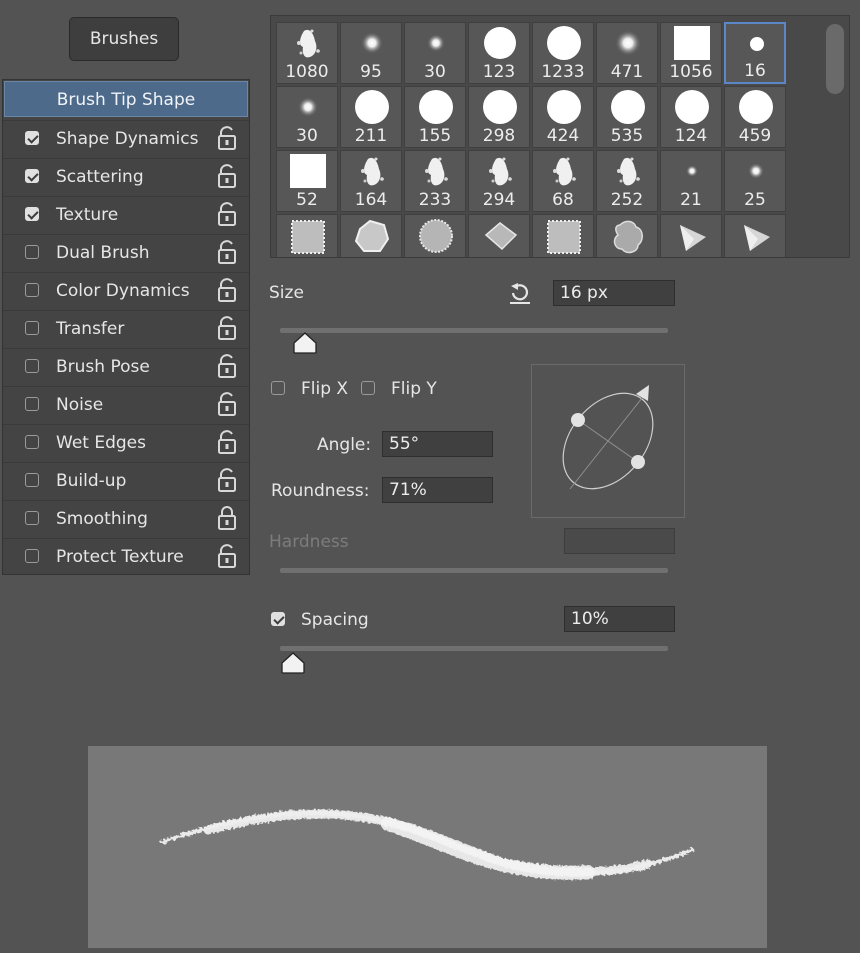 The width and height of the screenshot is (860, 953). I want to click on sidebar-item-shape-dynamics: Shape Dynamics, so click(126, 138).